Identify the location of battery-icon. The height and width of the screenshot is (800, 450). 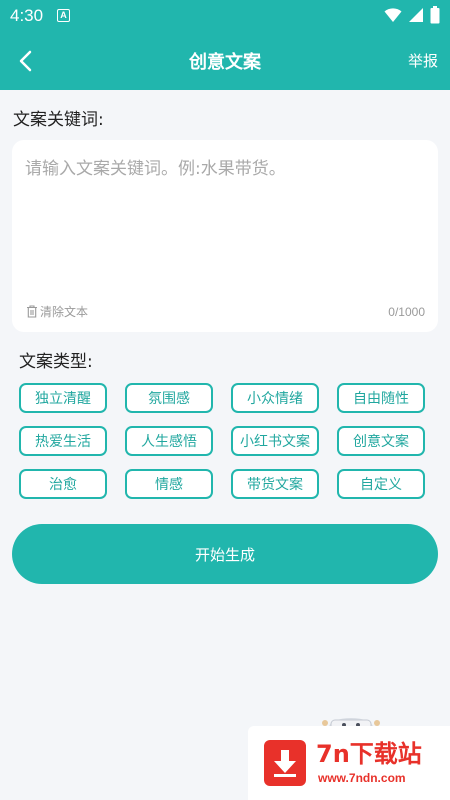
(435, 15).